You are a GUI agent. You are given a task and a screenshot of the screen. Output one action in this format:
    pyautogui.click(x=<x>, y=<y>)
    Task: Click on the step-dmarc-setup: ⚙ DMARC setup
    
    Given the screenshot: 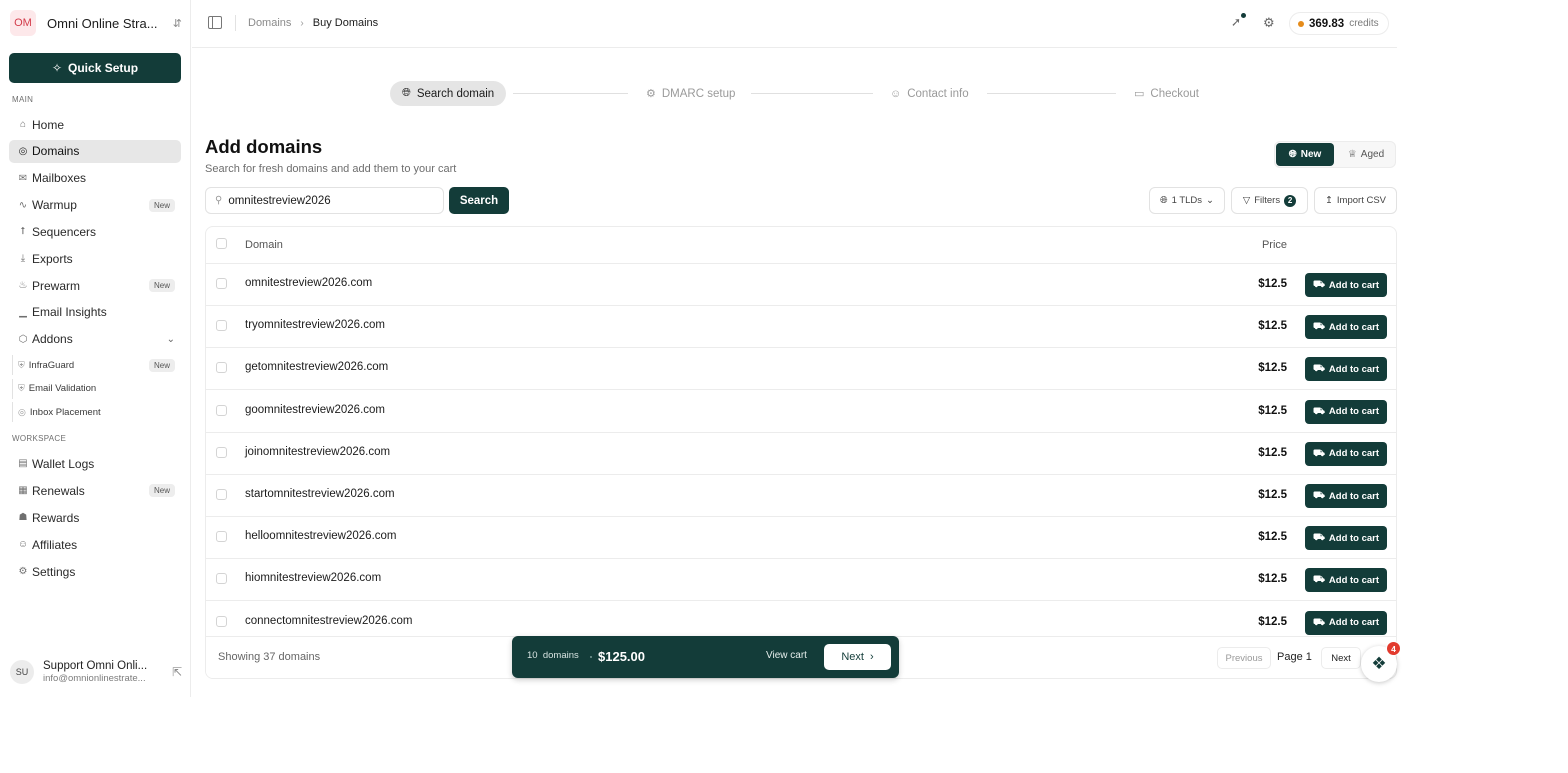 What is the action you would take?
    pyautogui.click(x=690, y=93)
    